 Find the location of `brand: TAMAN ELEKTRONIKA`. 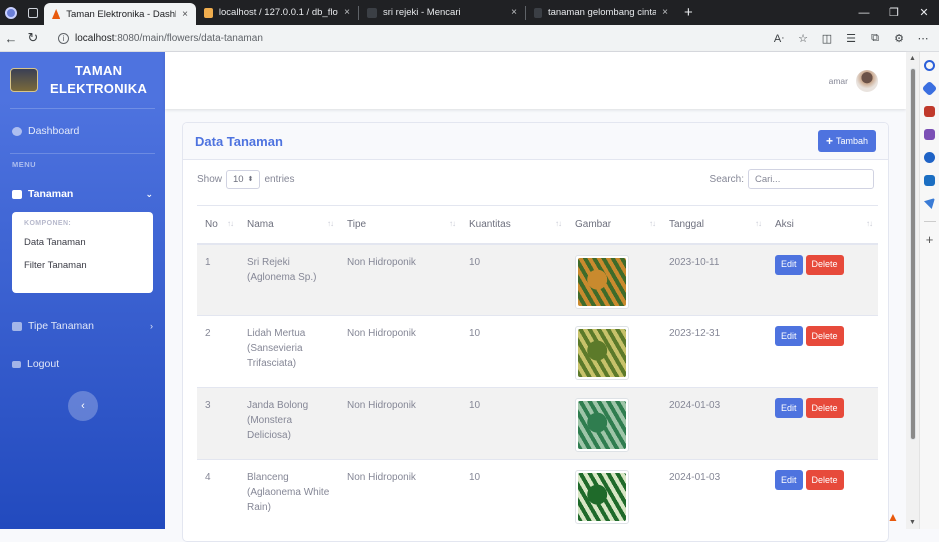

brand: TAMAN ELEKTRONIKA is located at coordinates (82, 80).